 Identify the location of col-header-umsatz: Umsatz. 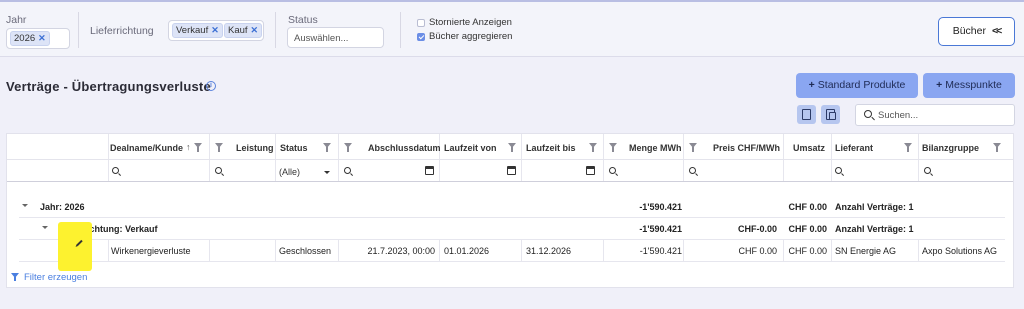
(809, 148).